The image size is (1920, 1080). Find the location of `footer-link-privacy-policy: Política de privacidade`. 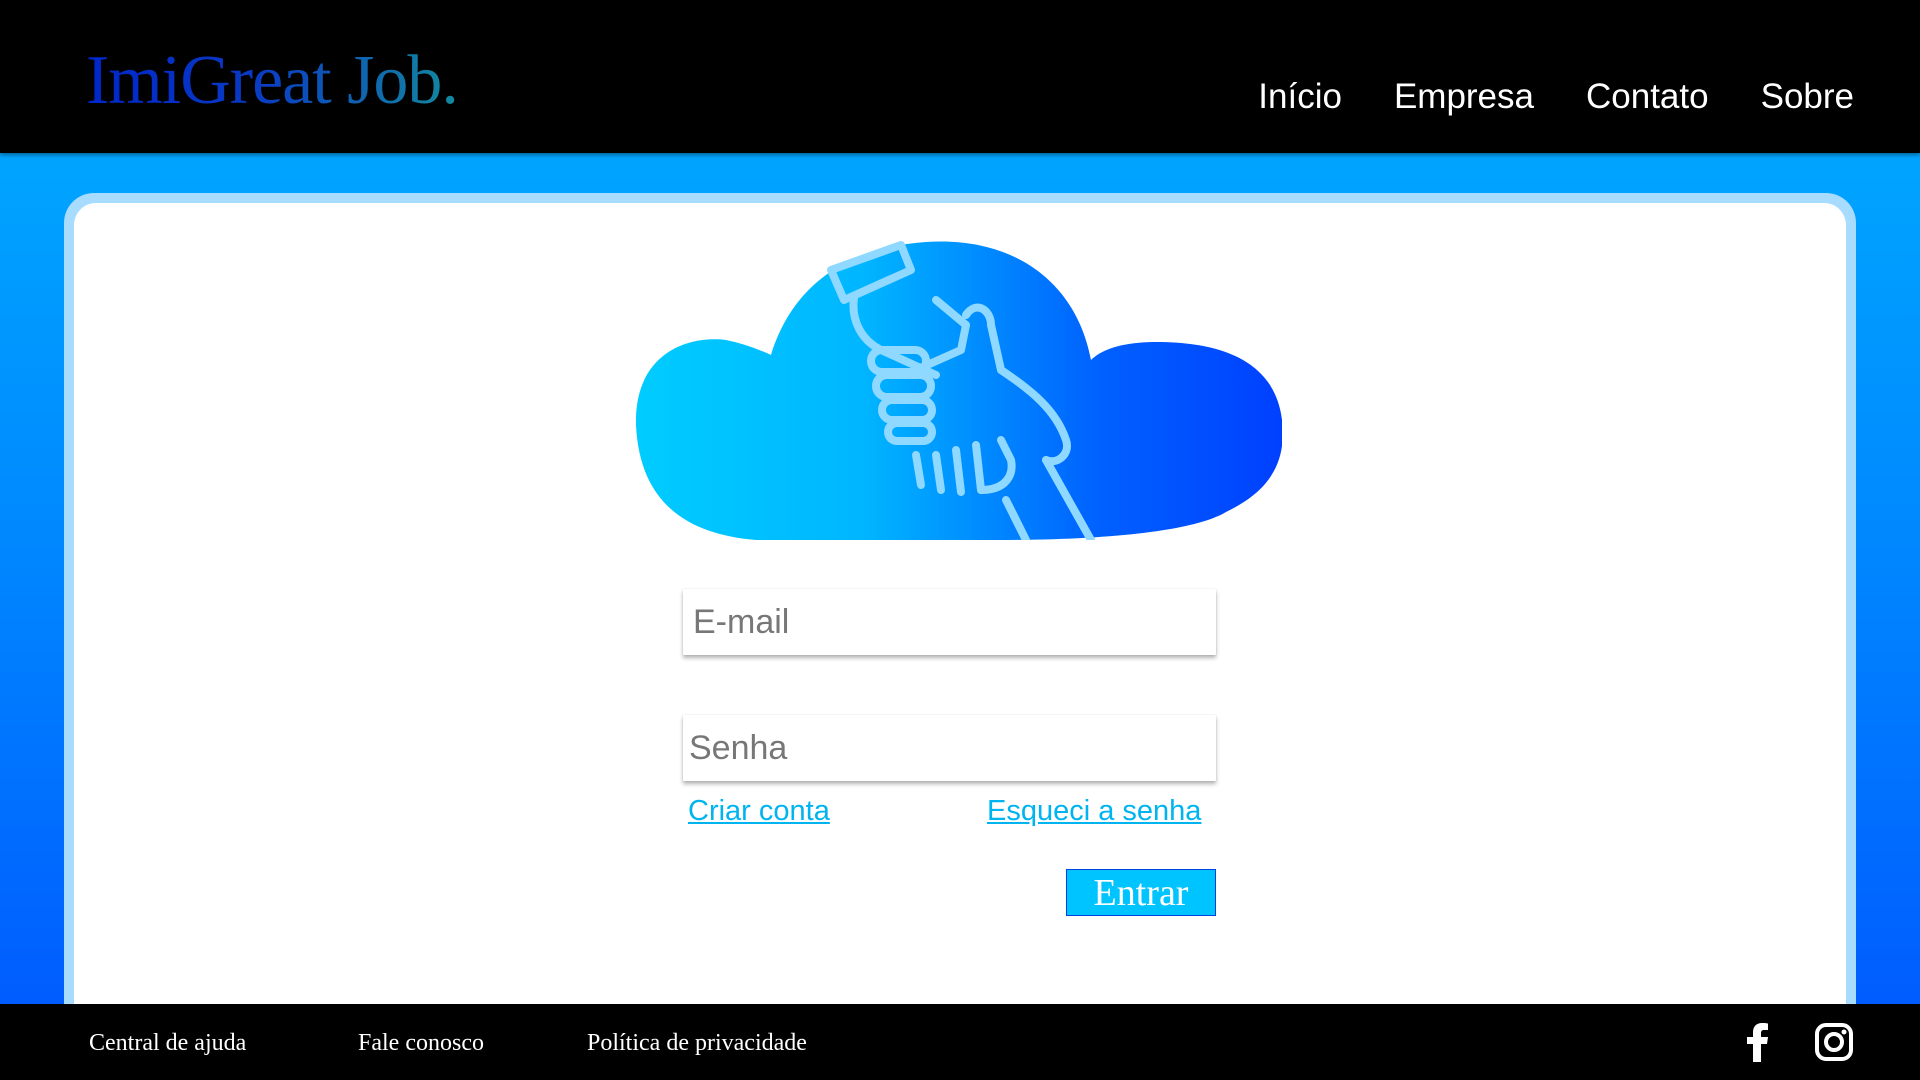

footer-link-privacy-policy: Política de privacidade is located at coordinates (697, 1043).